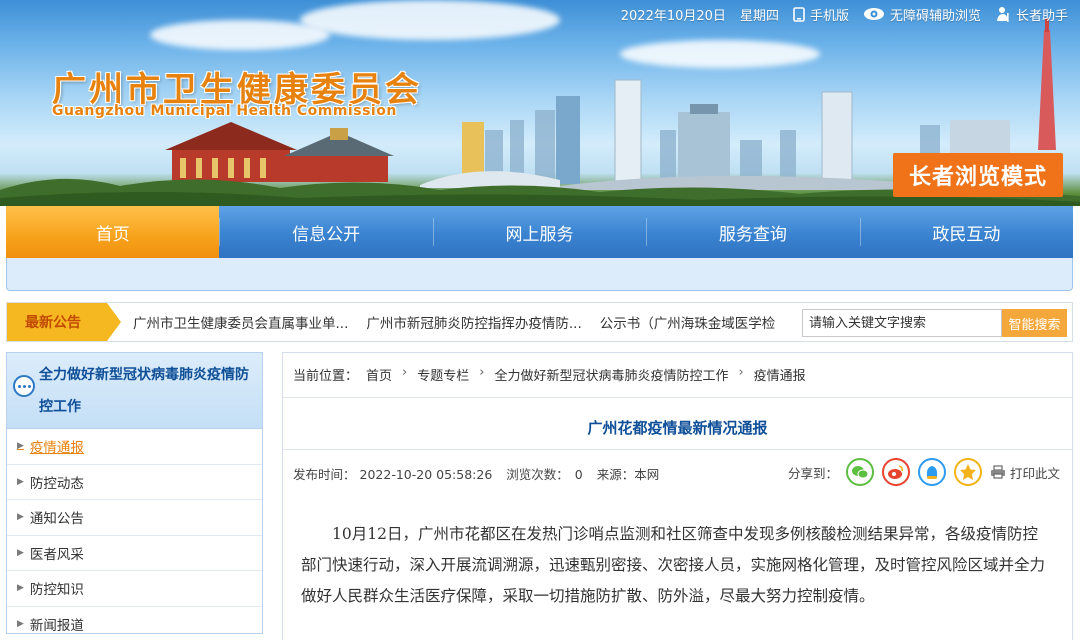 The image size is (1080, 640). I want to click on breadcrumb-special-column: 专题专栏, so click(443, 374).